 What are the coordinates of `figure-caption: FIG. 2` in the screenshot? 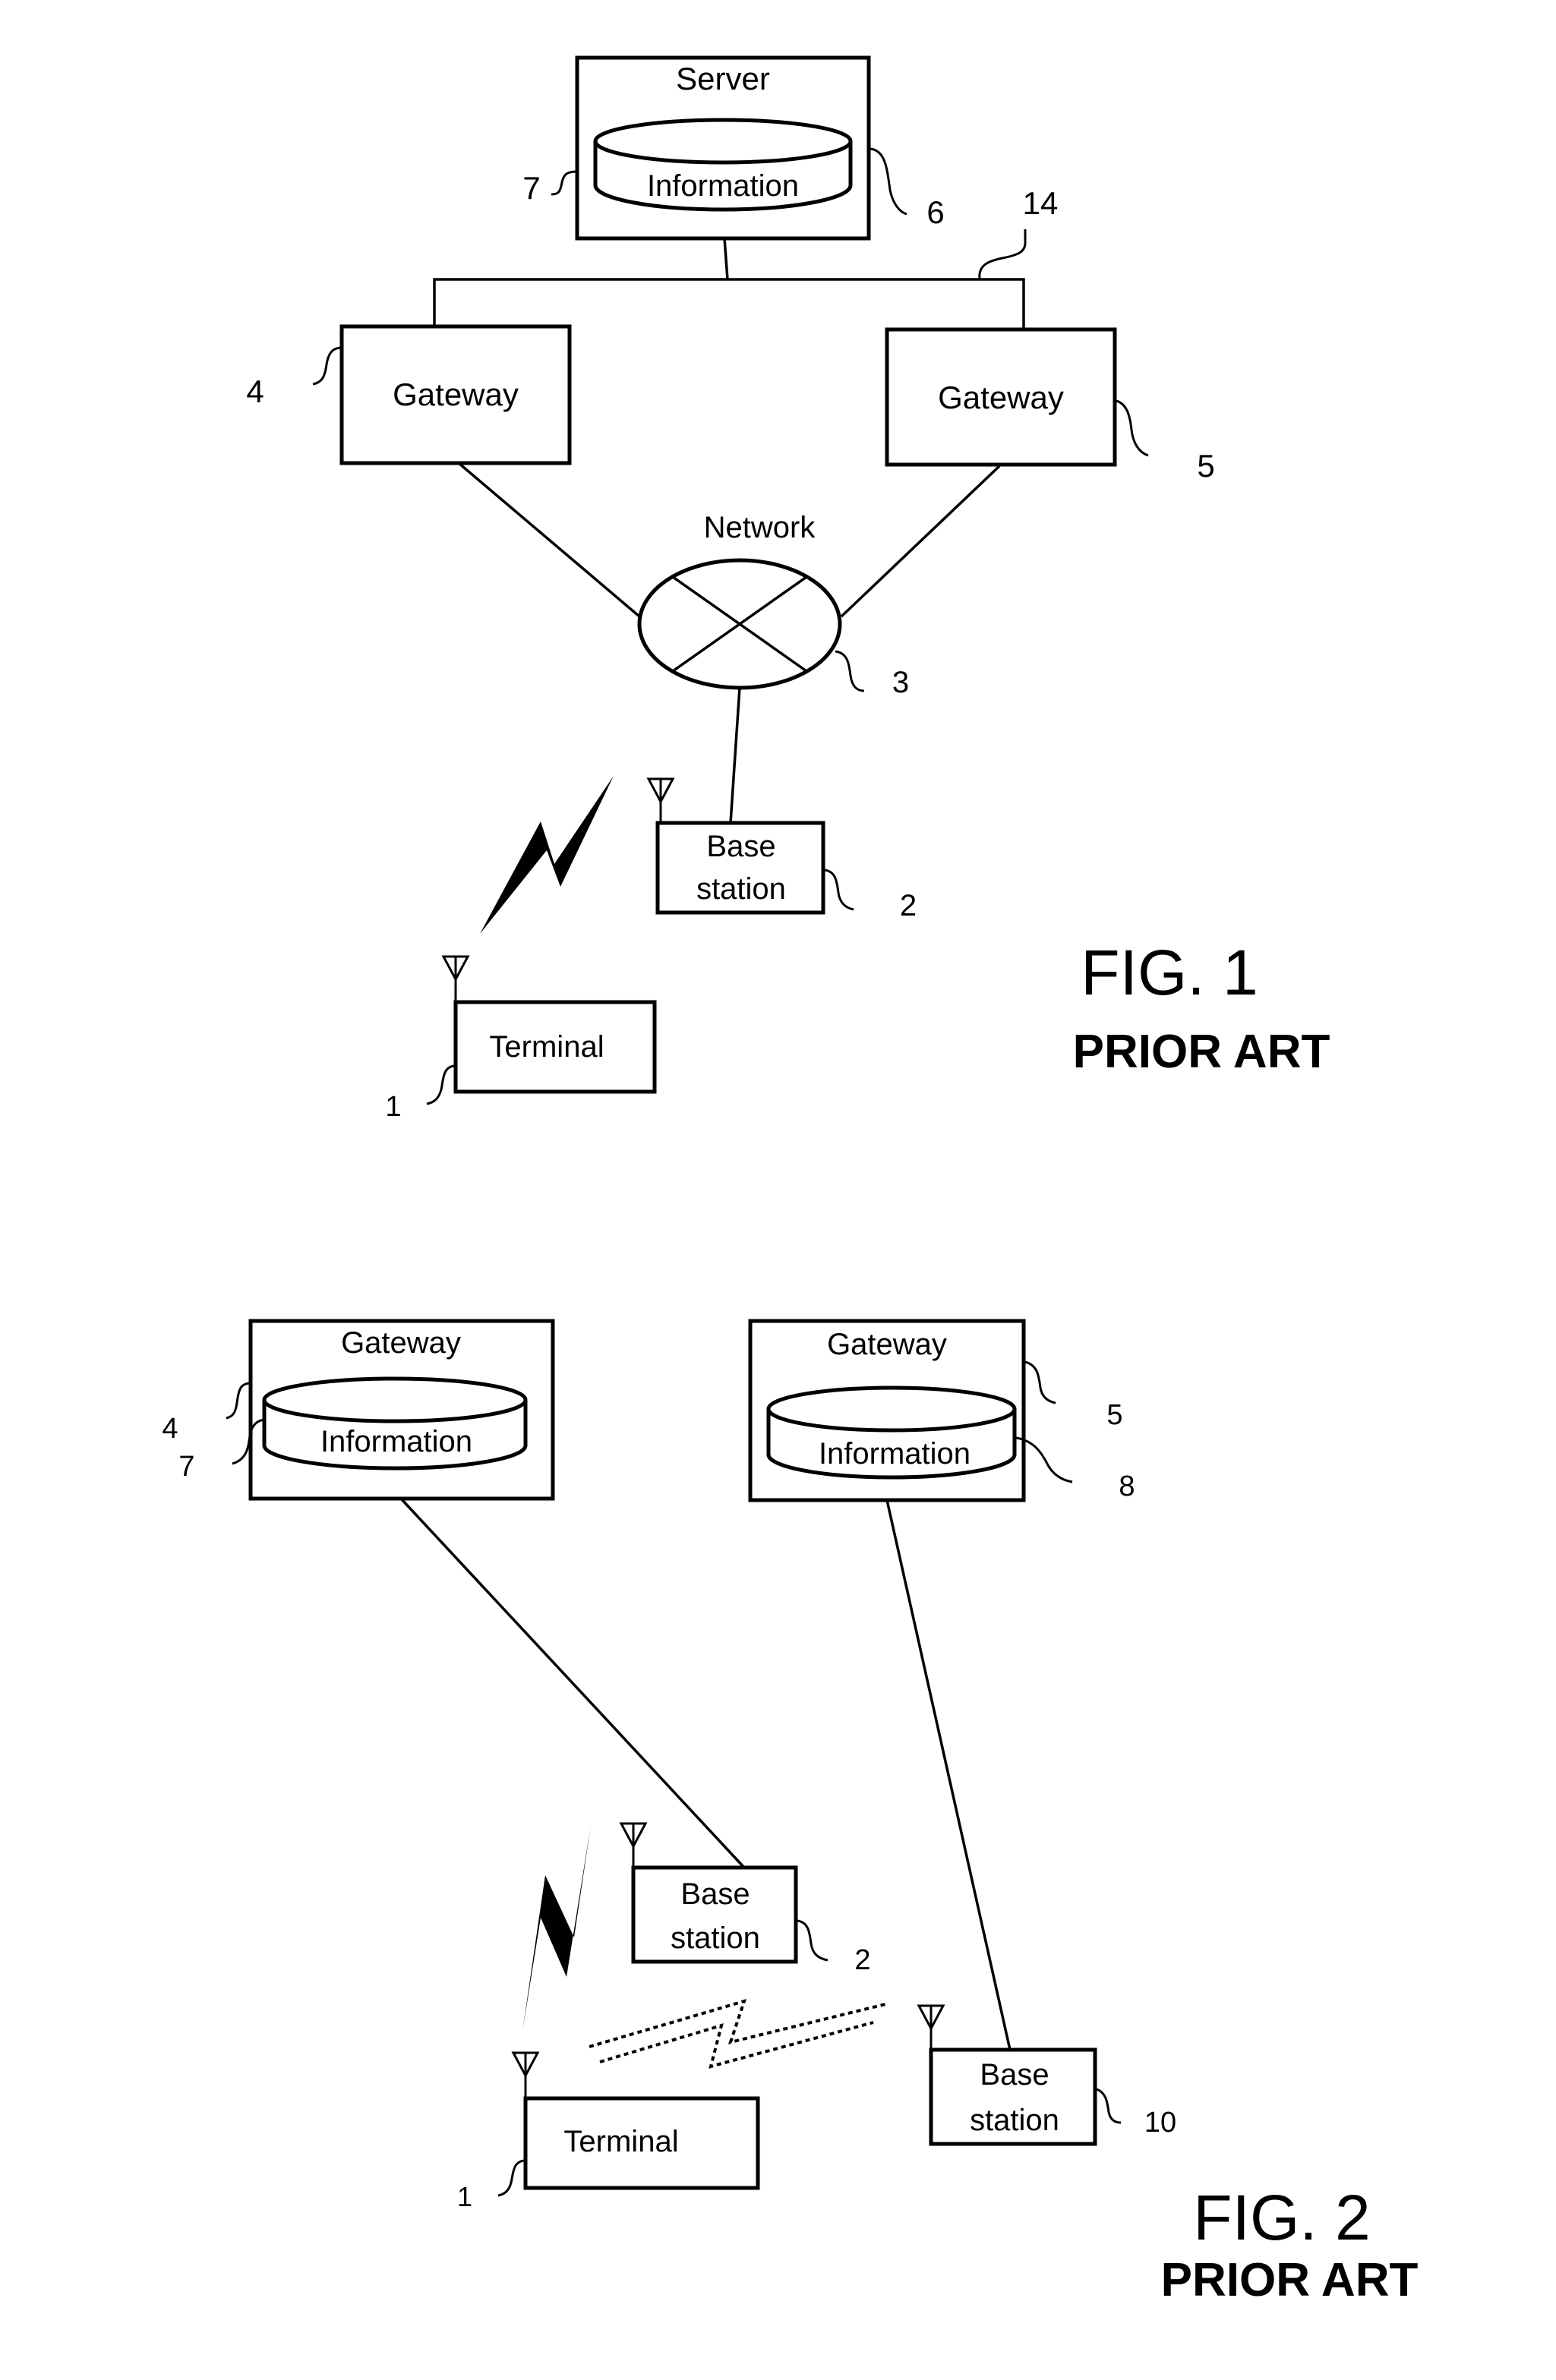 It's located at (1281, 2217).